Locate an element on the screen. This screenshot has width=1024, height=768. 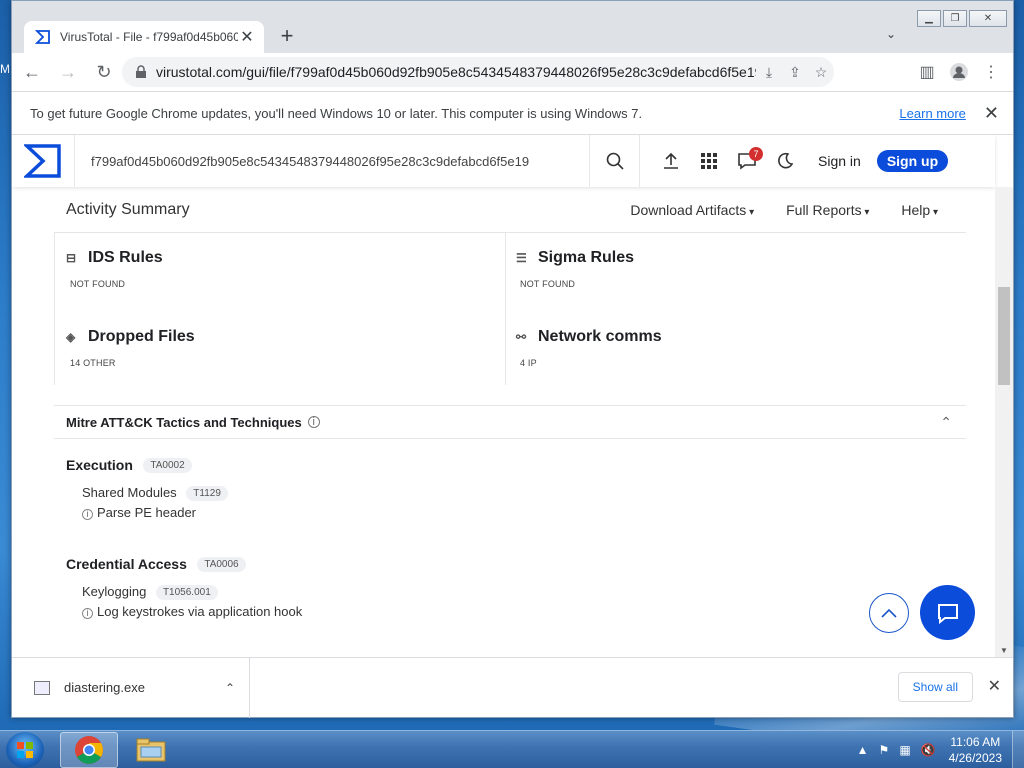
apps-grid-icon is located at coordinates (709, 161).